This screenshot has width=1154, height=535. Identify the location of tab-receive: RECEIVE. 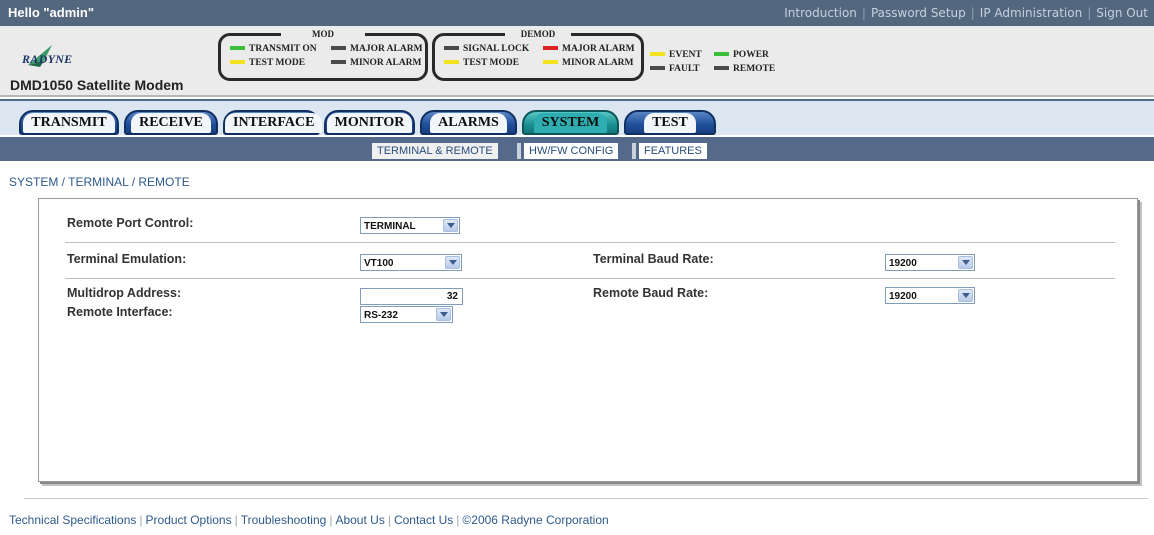
(171, 122).